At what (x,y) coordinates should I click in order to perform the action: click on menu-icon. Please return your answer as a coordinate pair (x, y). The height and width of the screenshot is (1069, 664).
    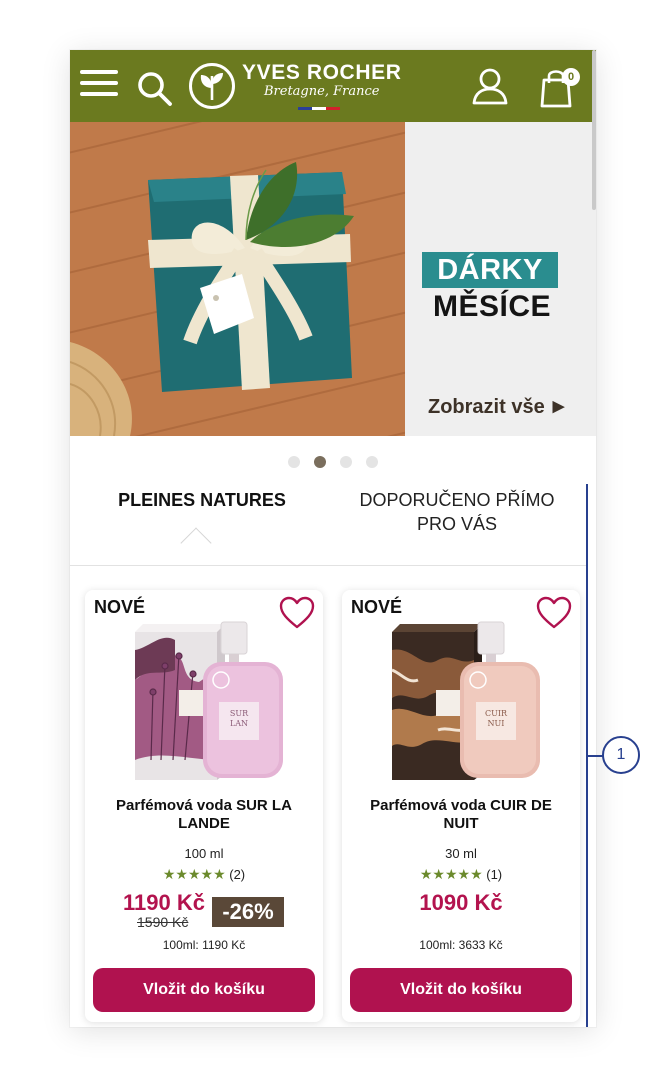
    Looking at the image, I should click on (99, 85).